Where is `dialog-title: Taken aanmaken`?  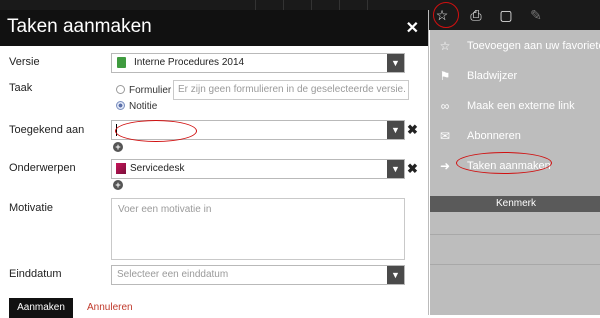 dialog-title: Taken aanmaken is located at coordinates (79, 26).